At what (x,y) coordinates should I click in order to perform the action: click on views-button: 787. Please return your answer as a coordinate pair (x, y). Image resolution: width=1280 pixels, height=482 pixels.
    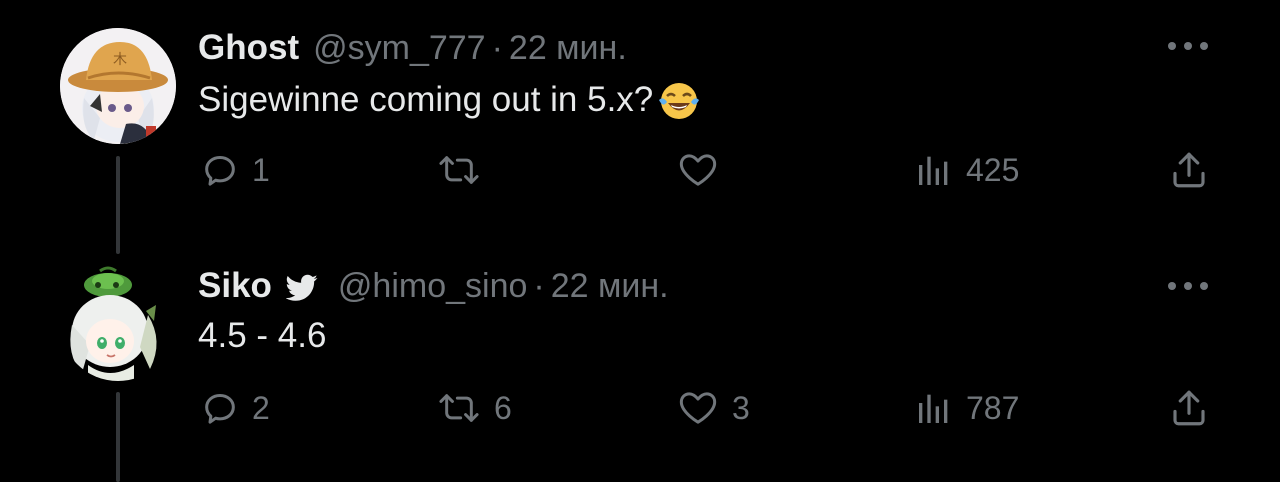
    Looking at the image, I should click on (966, 408).